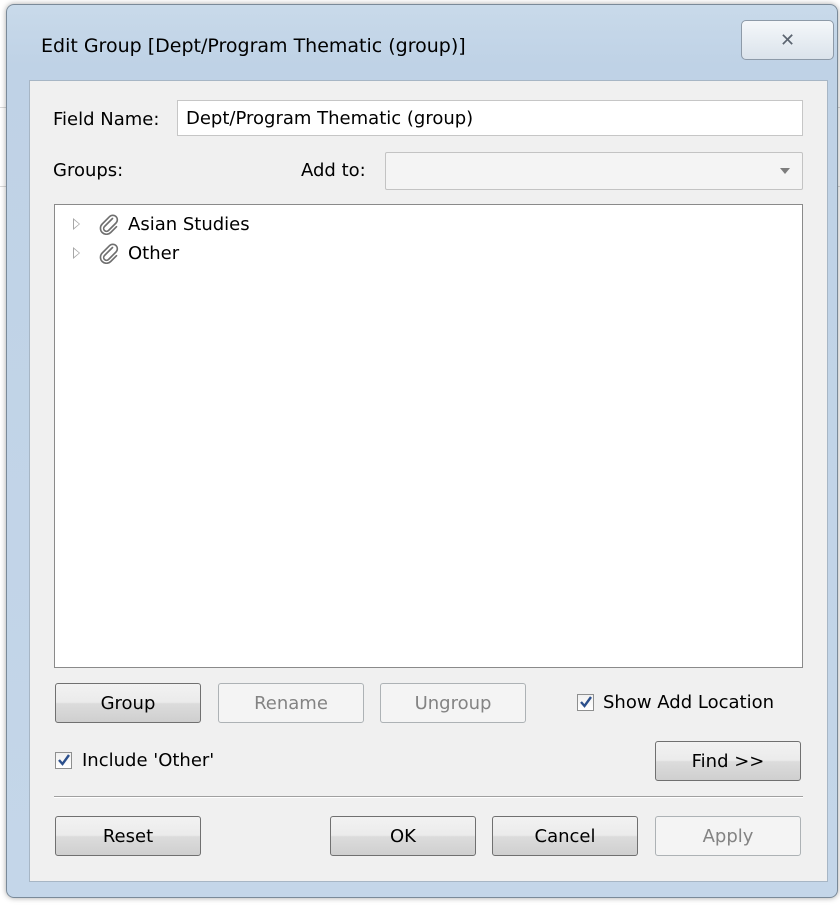 The width and height of the screenshot is (840, 907). I want to click on groups-label: Groups:, so click(88, 170).